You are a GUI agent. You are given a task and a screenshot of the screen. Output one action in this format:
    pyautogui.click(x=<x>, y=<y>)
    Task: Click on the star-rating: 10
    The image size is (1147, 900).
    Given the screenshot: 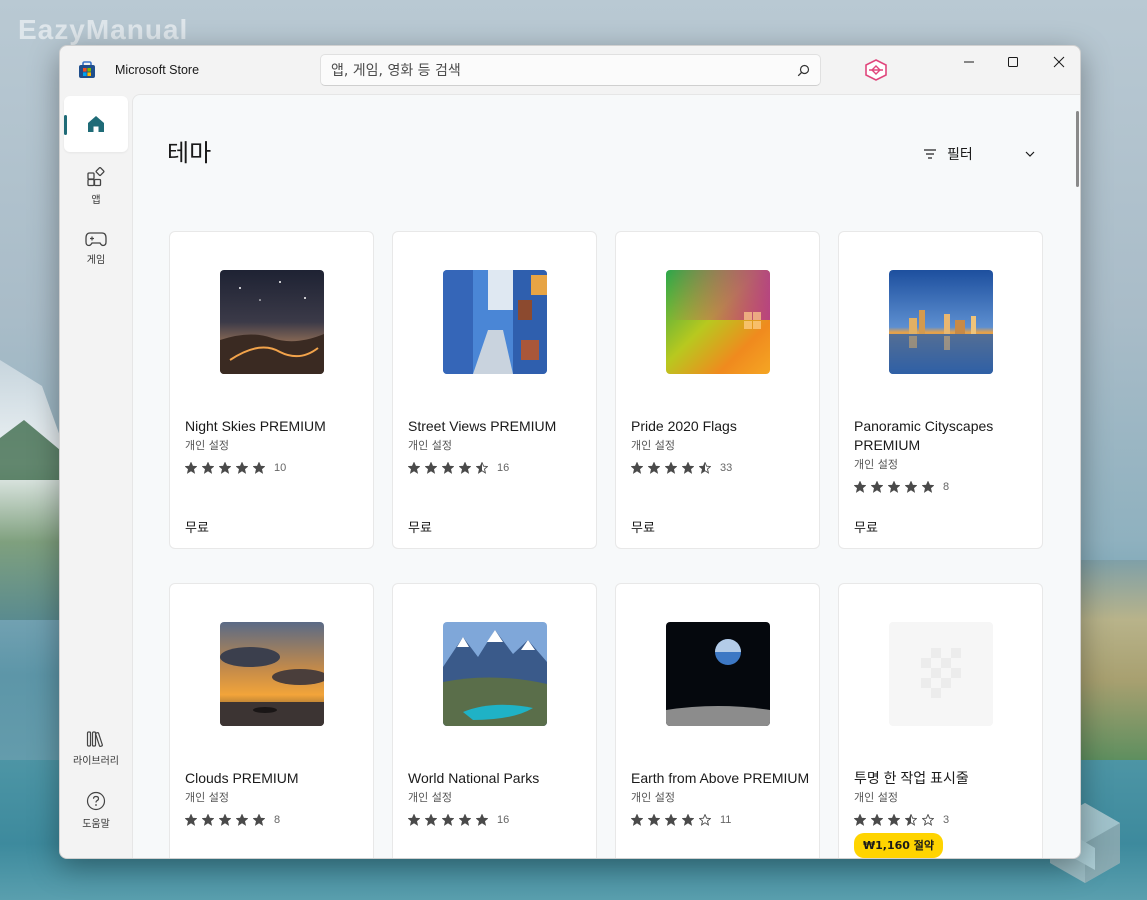 What is the action you would take?
    pyautogui.click(x=275, y=468)
    